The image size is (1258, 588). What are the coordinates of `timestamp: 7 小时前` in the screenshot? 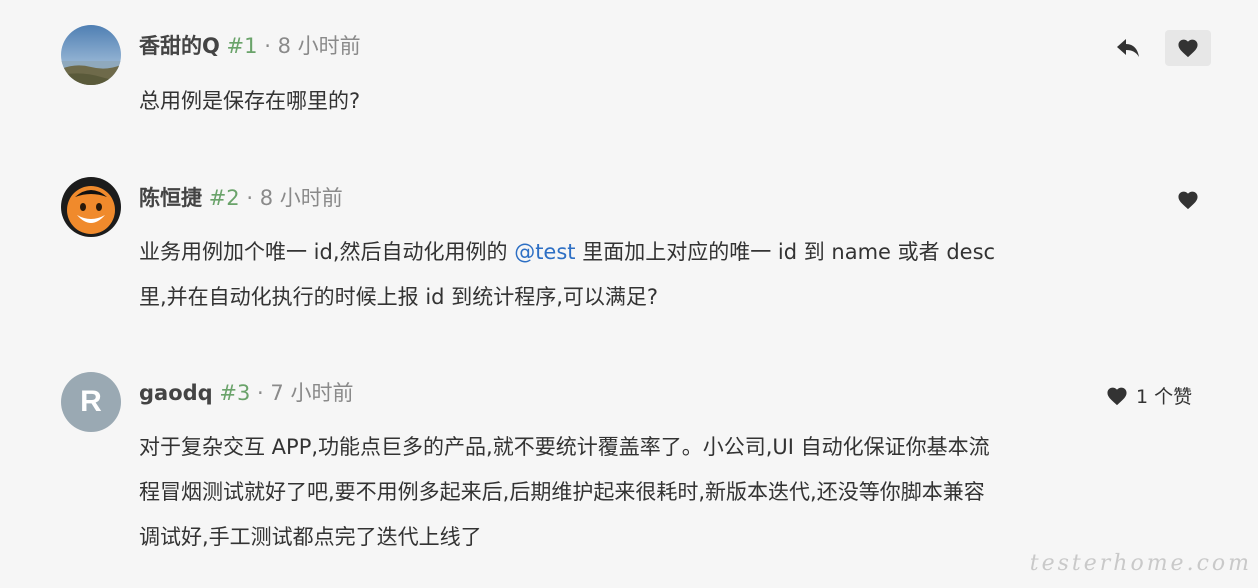 It's located at (312, 393).